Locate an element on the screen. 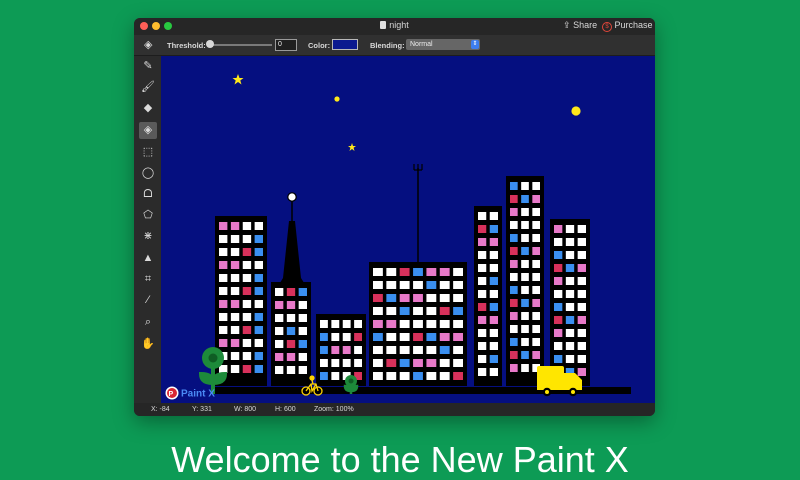 This screenshot has height=480, width=800. status-zoom: Zoom: 100% is located at coordinates (334, 409).